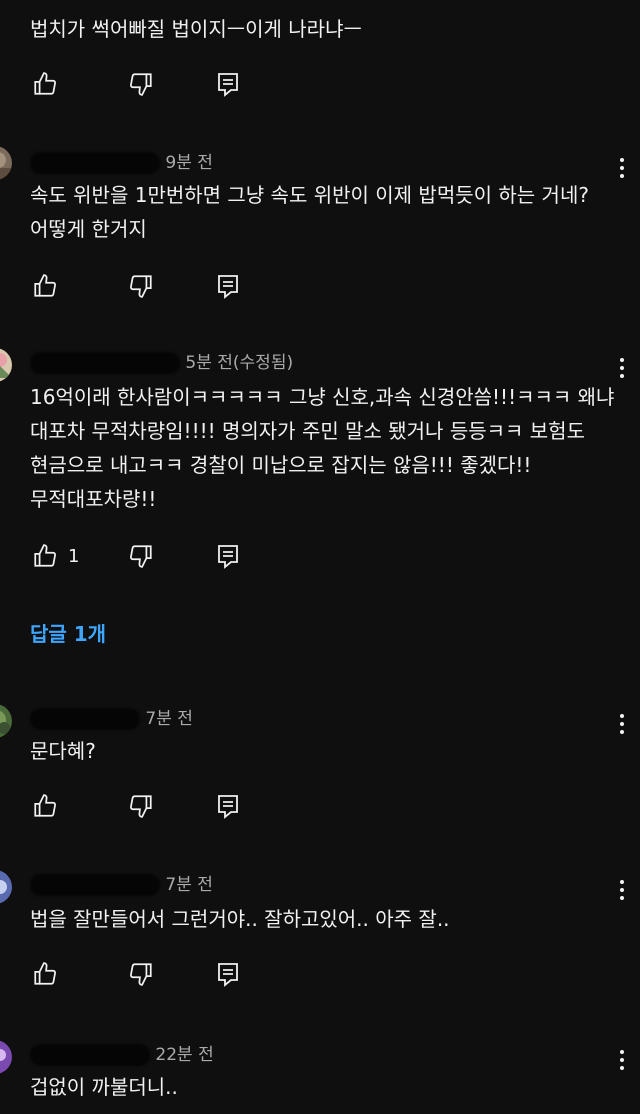  I want to click on comment-meta: 9분 전, so click(121, 161).